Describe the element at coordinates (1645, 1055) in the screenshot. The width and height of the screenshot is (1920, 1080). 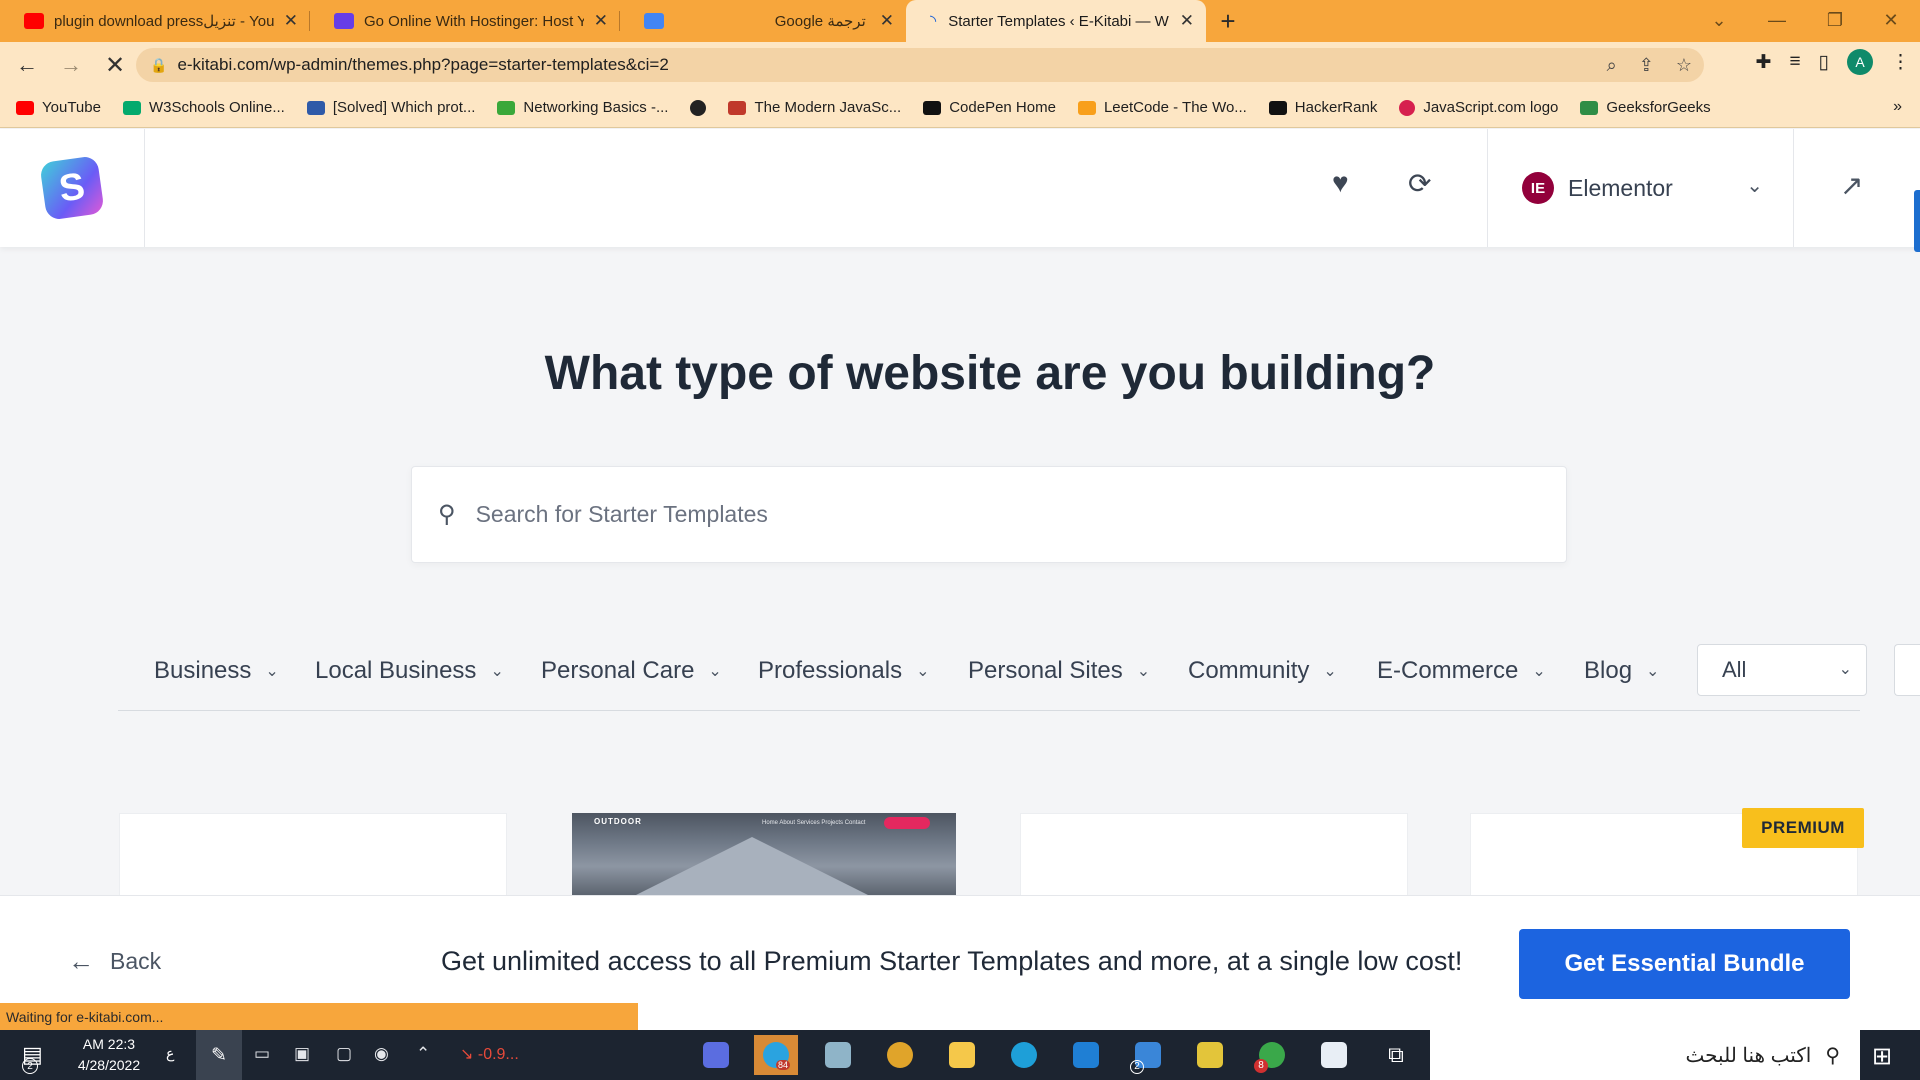
I see `taskbar-search-box: اكتب هنا للبحث ⚲` at that location.